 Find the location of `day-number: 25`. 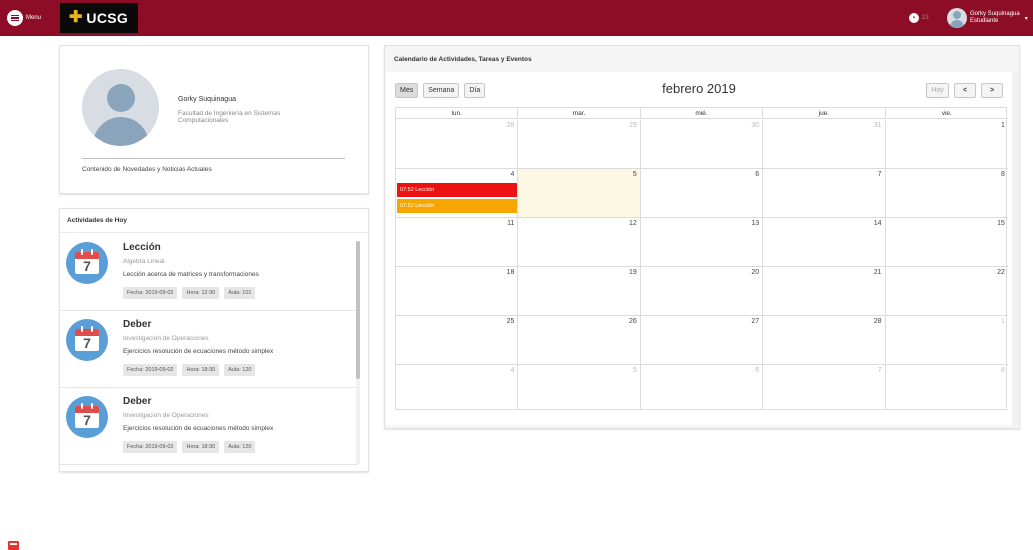

day-number: 25 is located at coordinates (510, 321).